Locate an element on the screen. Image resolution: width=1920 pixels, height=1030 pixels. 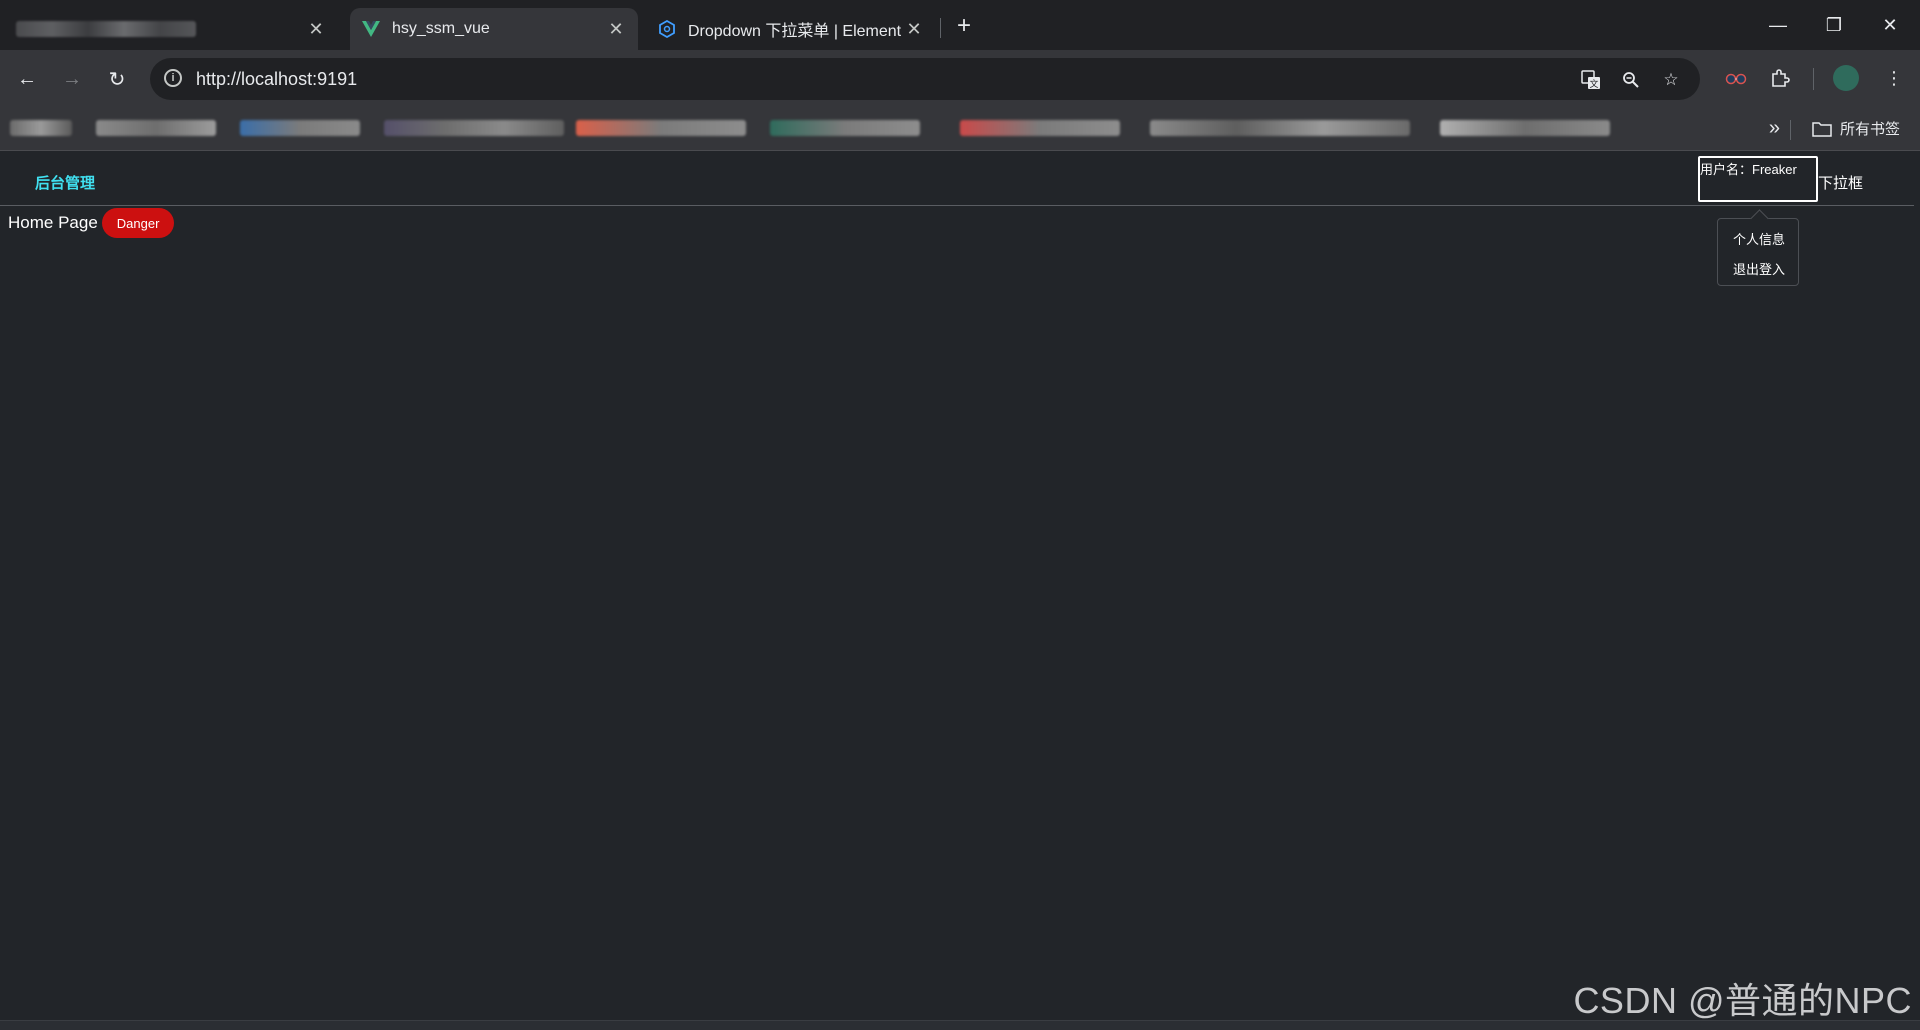
tab-blurred: ✕ is located at coordinates (173, 29).